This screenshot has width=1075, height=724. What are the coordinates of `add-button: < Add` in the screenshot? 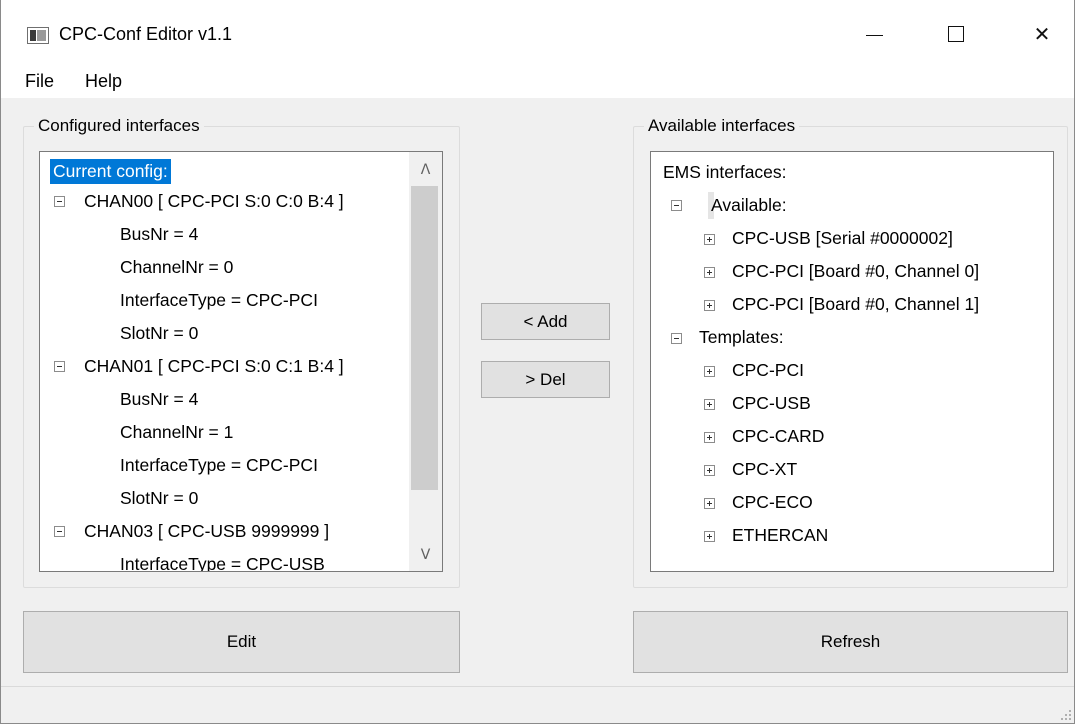 It's located at (545, 321).